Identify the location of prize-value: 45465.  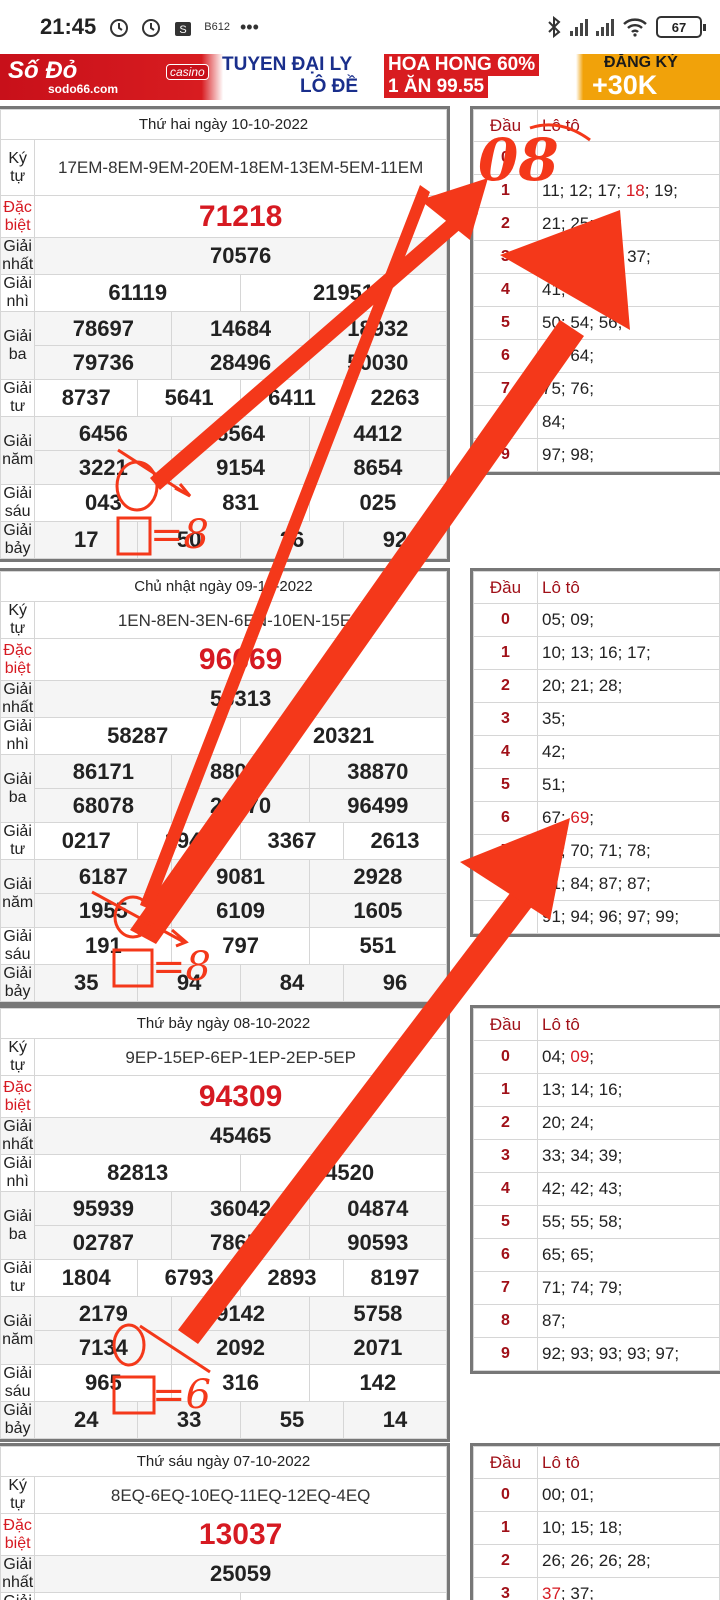
(240, 1136).